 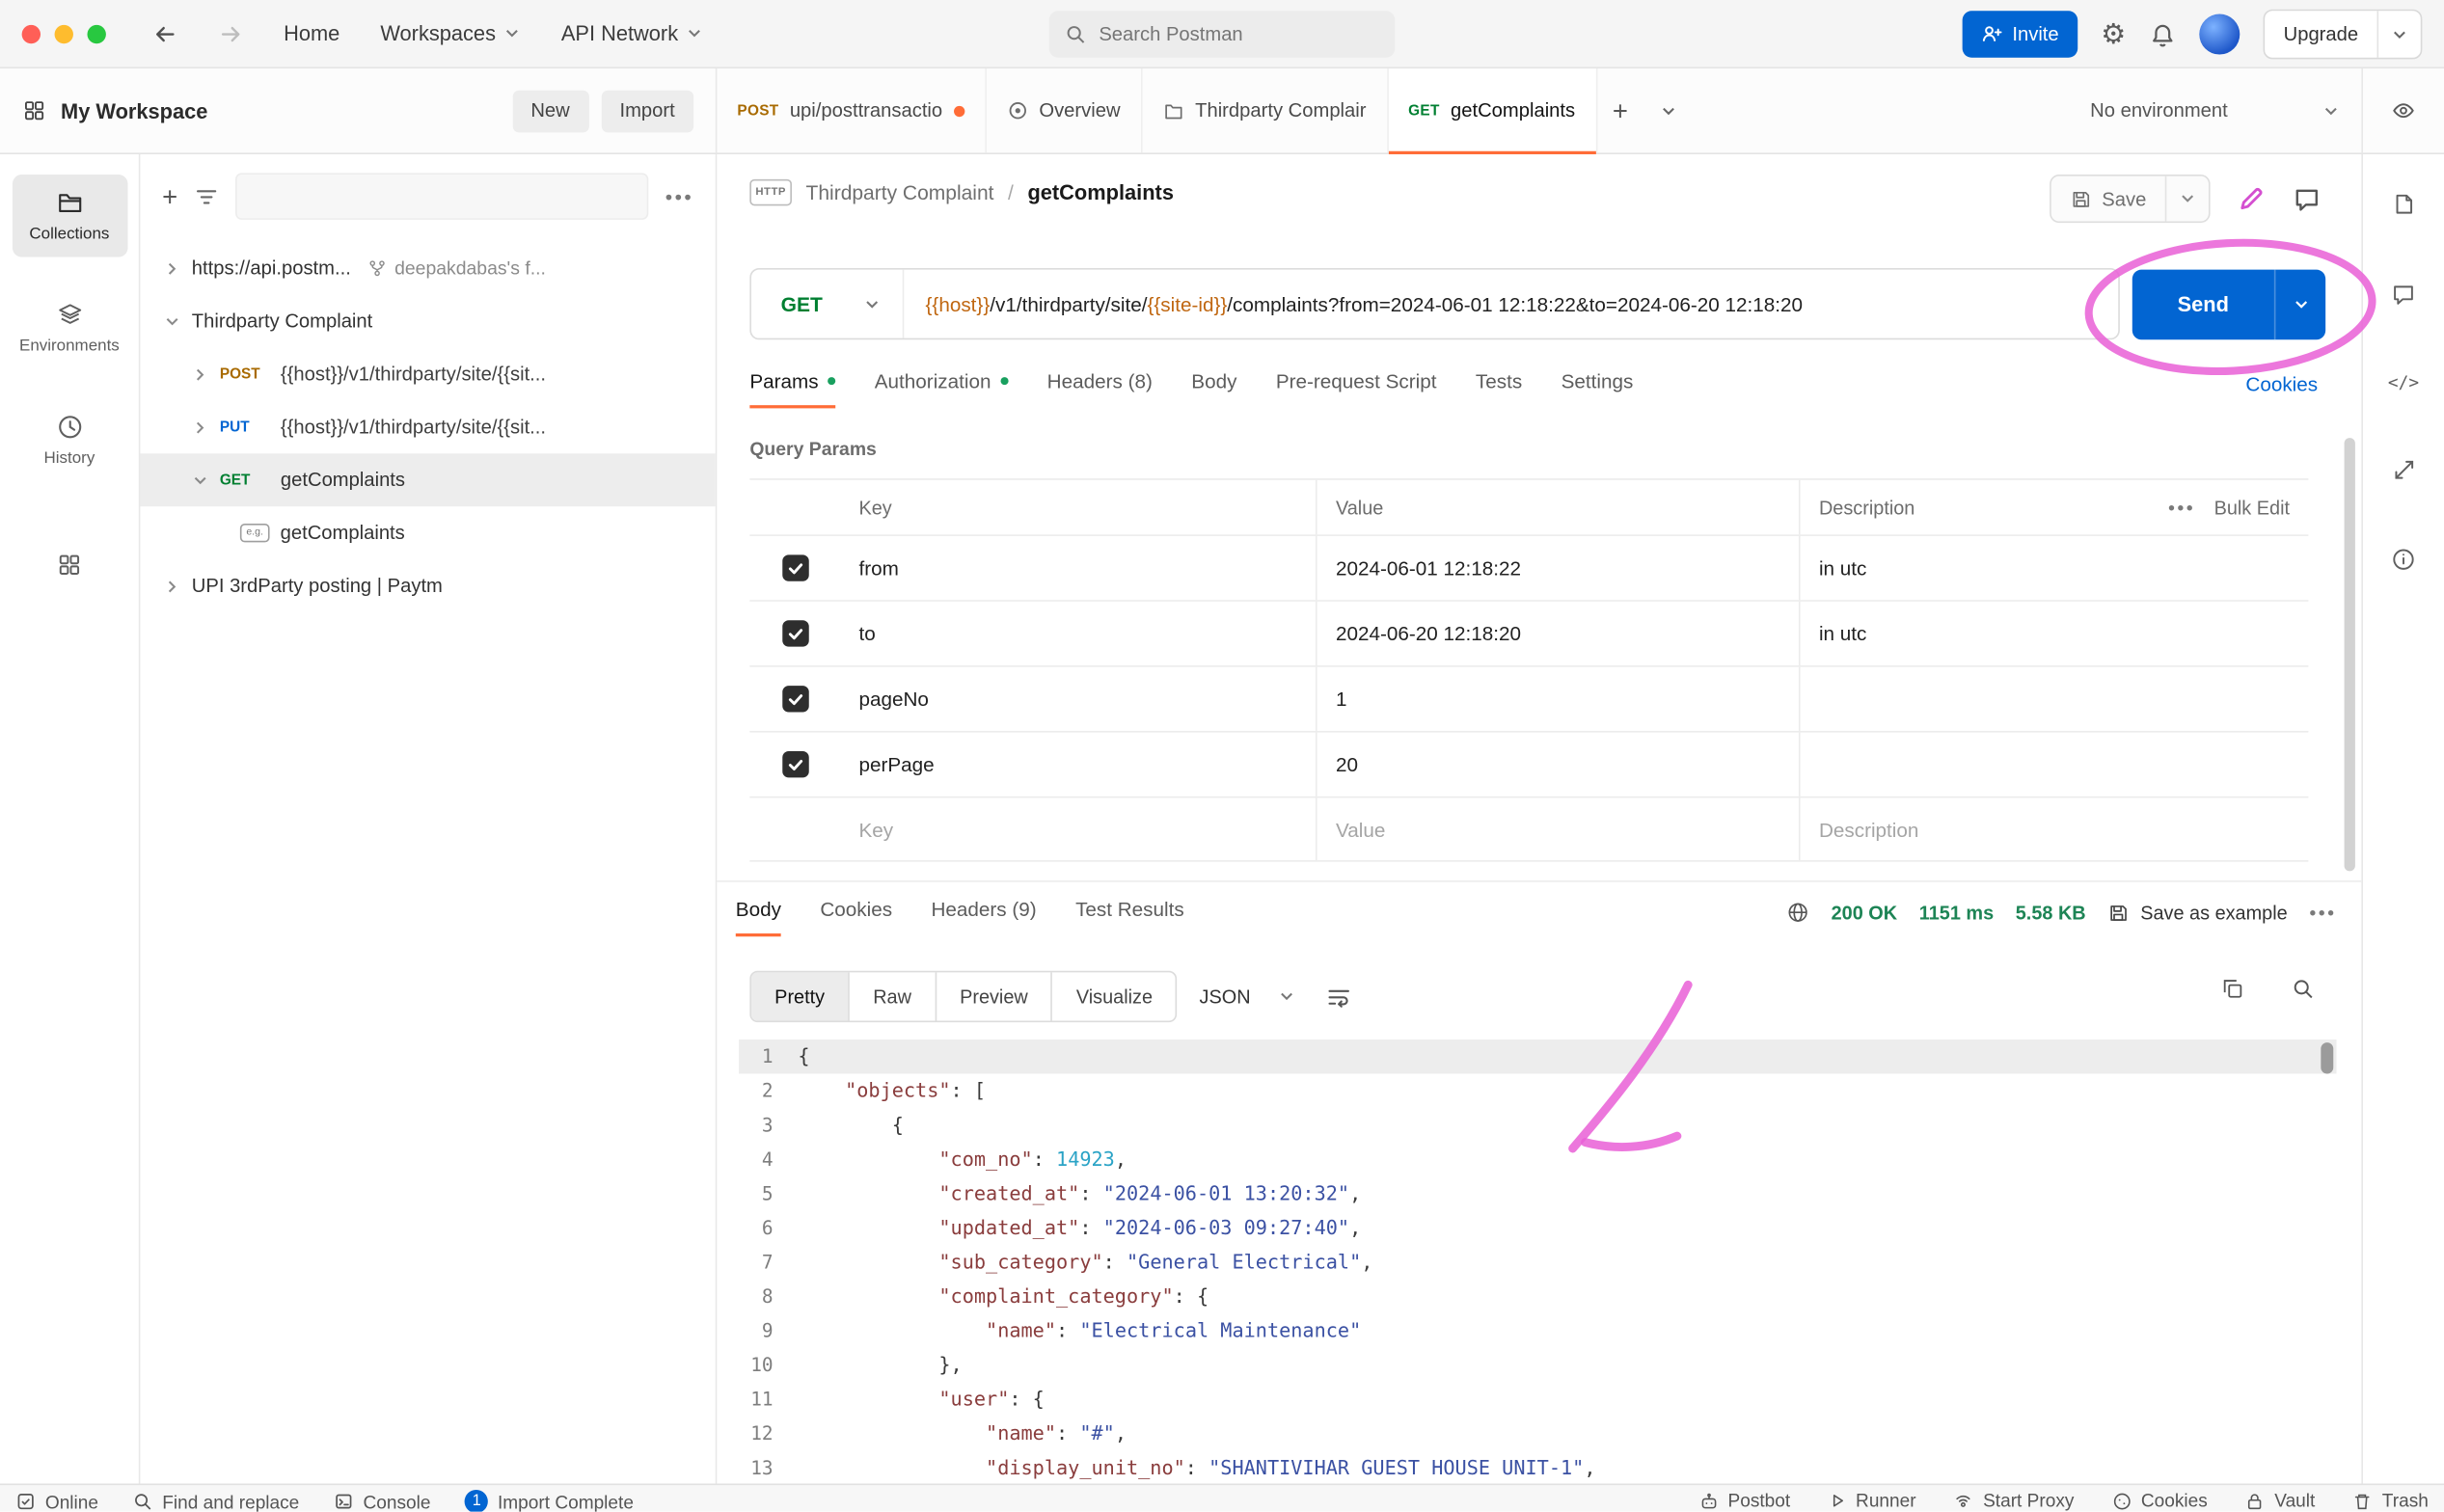 I want to click on tab-body: Body, so click(x=1213, y=388).